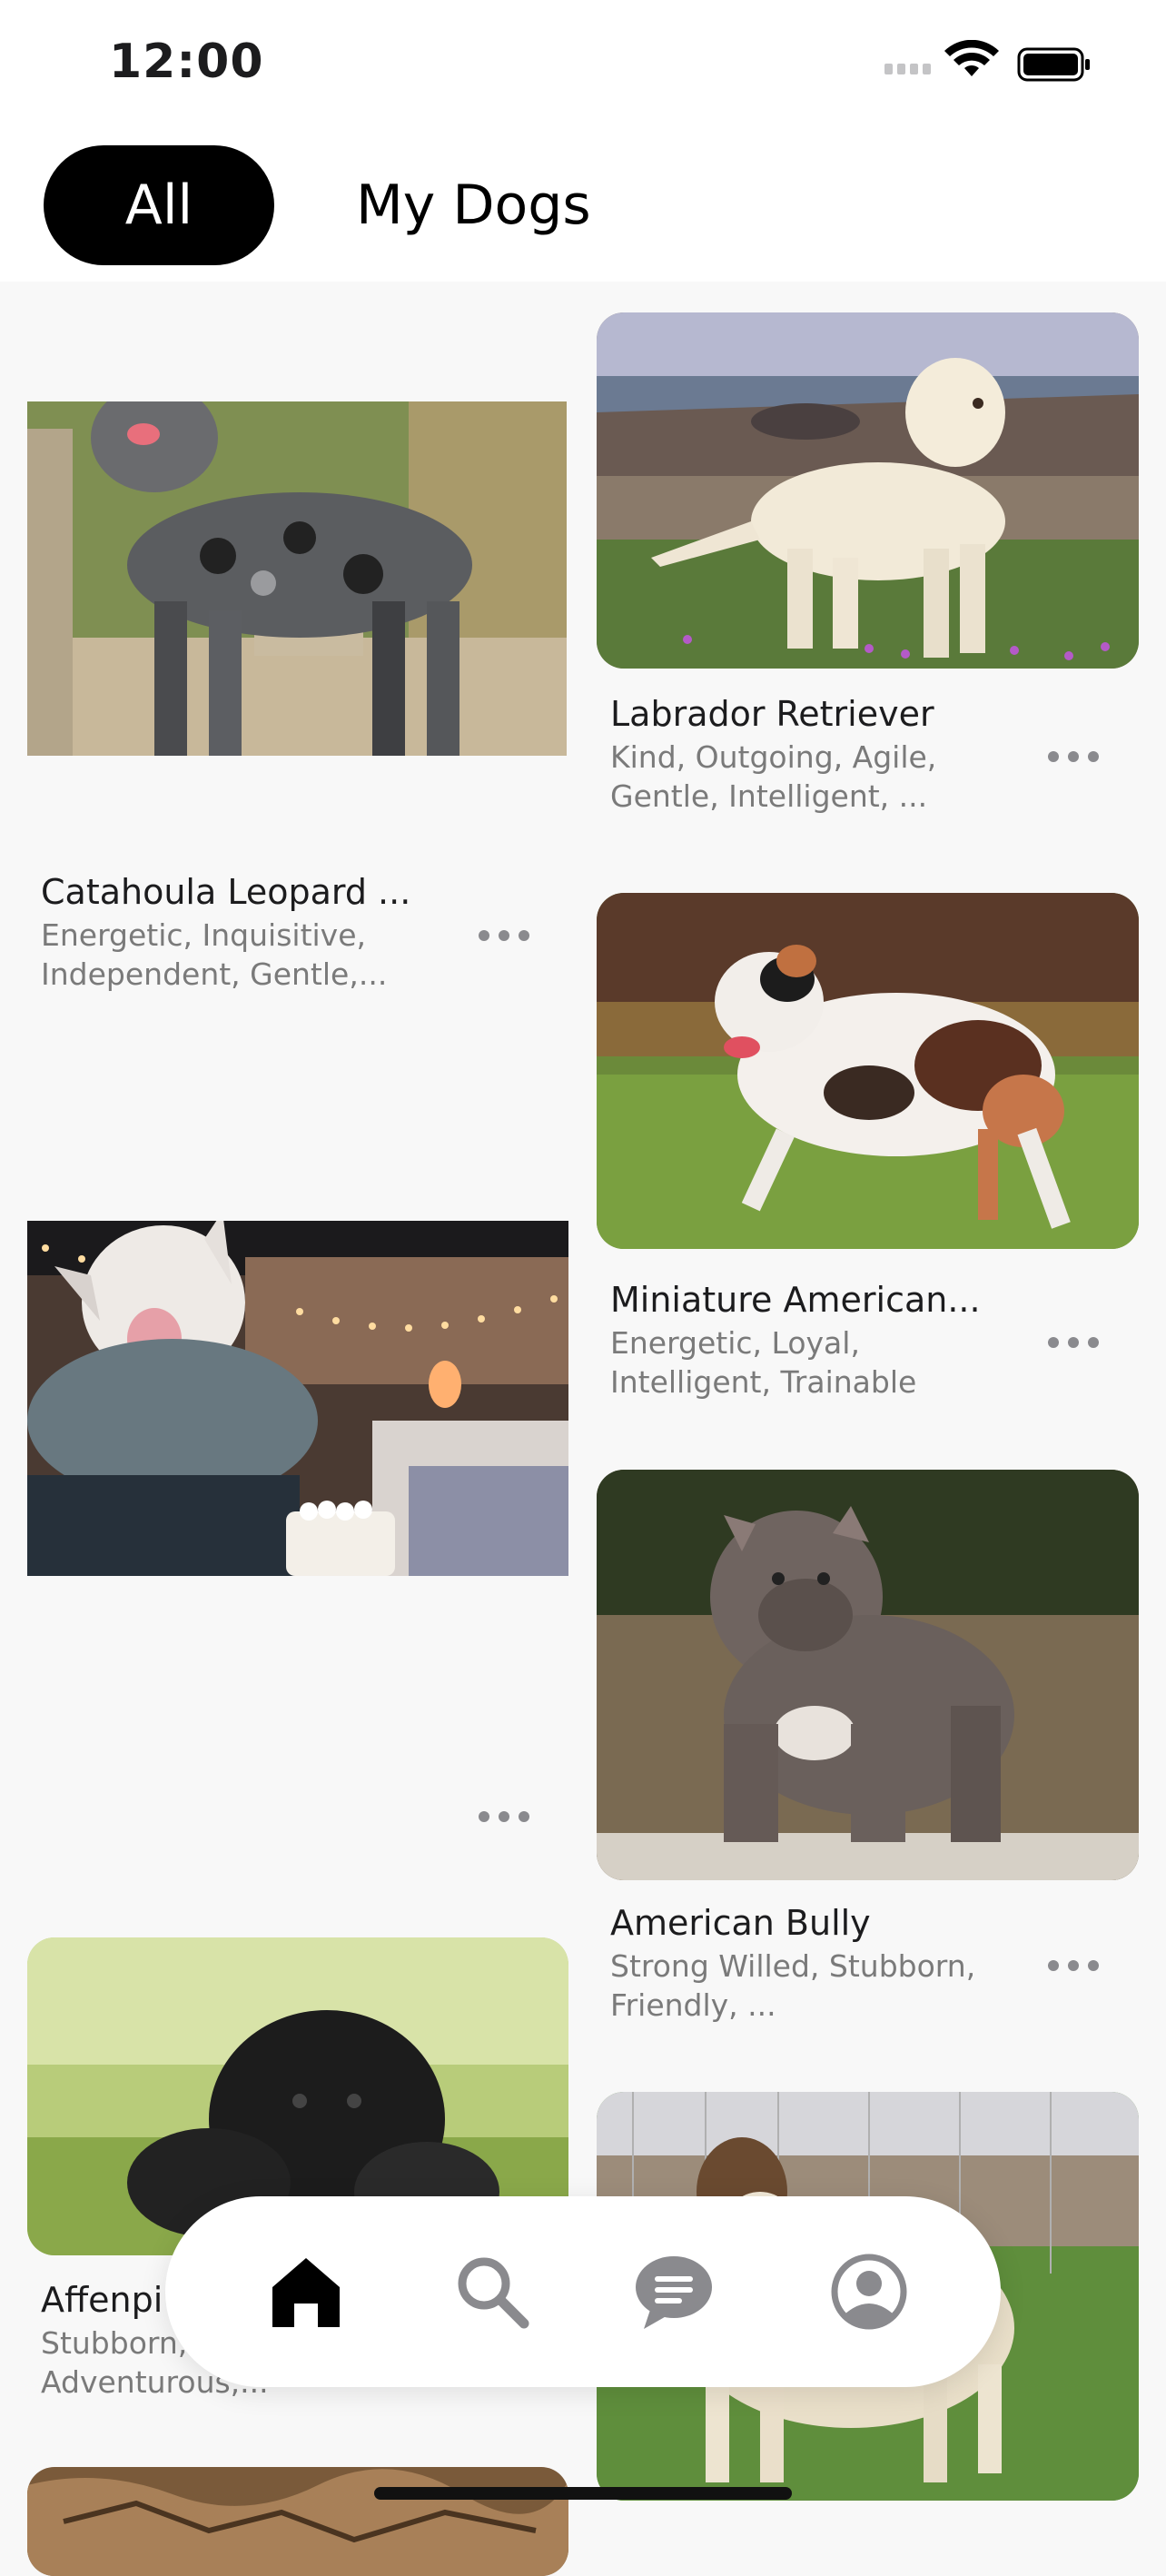 This screenshot has width=1166, height=2576. What do you see at coordinates (492, 2292) in the screenshot?
I see `search-icon` at bounding box center [492, 2292].